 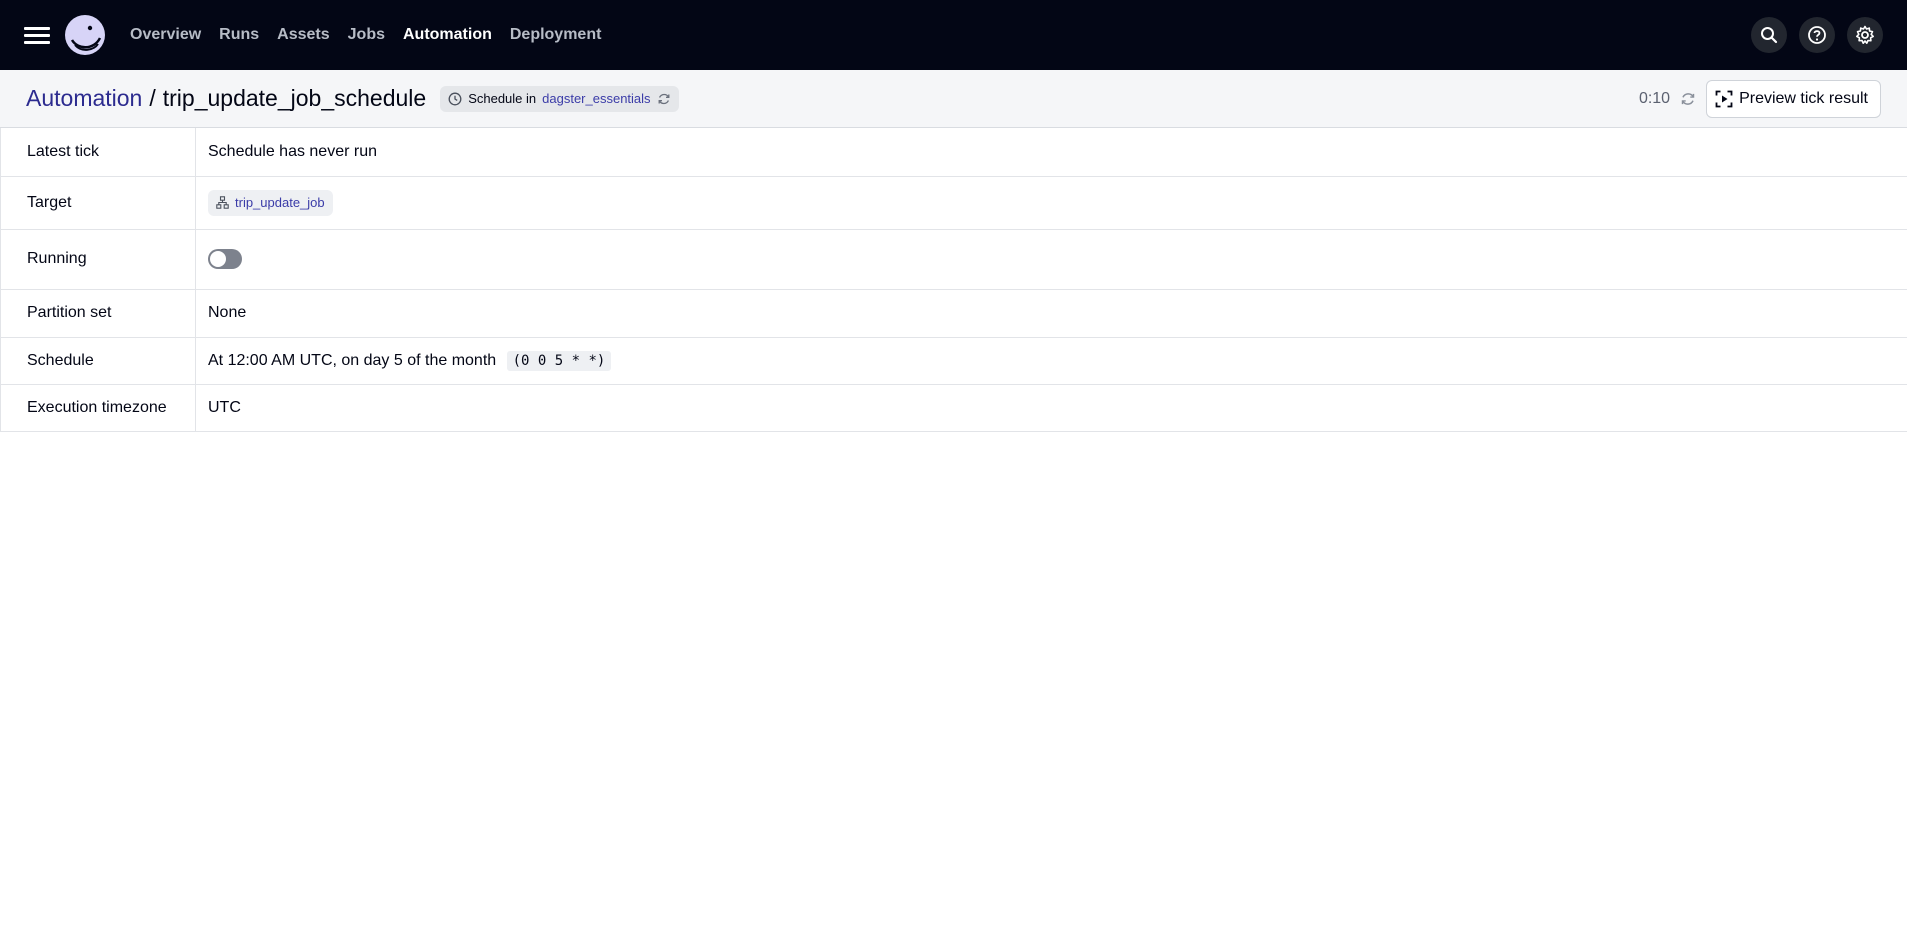 I want to click on target-job-tag: trip_update_job, so click(x=270, y=202).